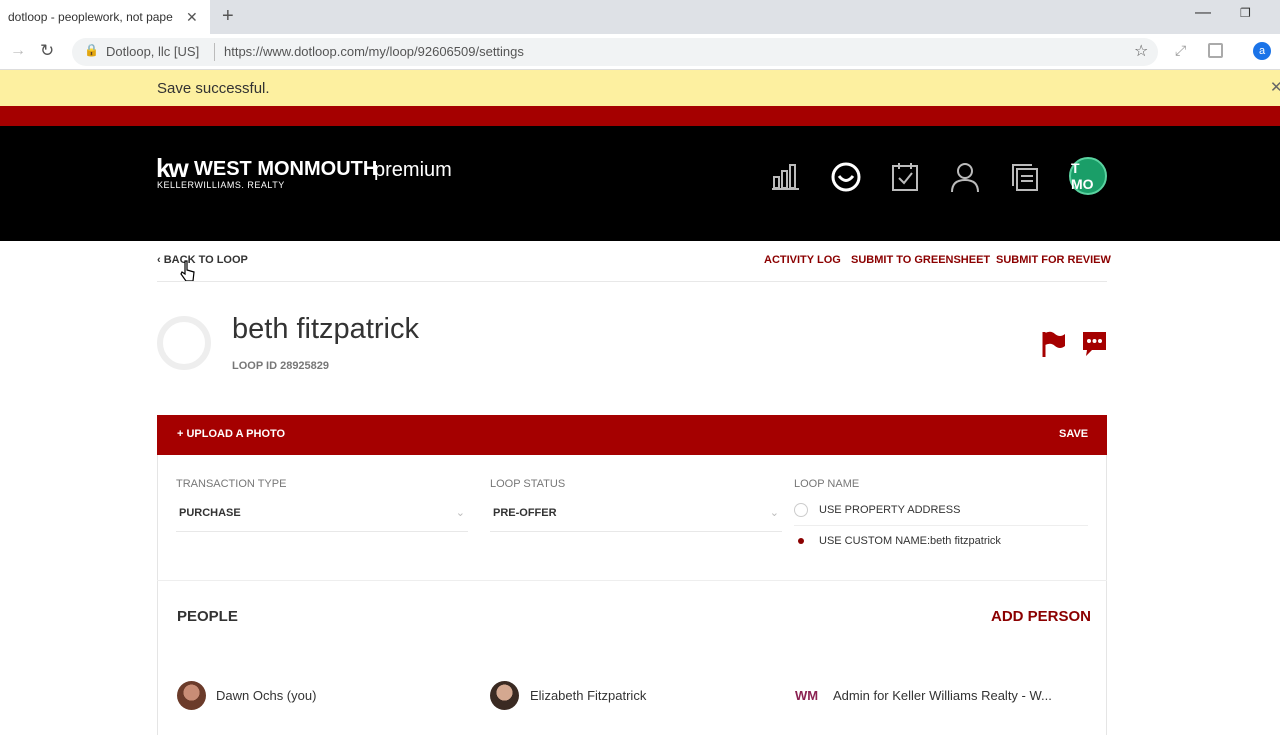  I want to click on account-tier: premium, so click(413, 170).